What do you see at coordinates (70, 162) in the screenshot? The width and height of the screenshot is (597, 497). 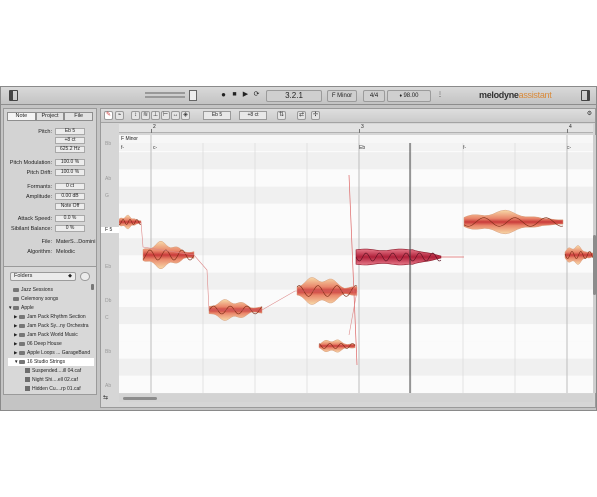 I see `pitch-modulation-field: 100.0 %` at bounding box center [70, 162].